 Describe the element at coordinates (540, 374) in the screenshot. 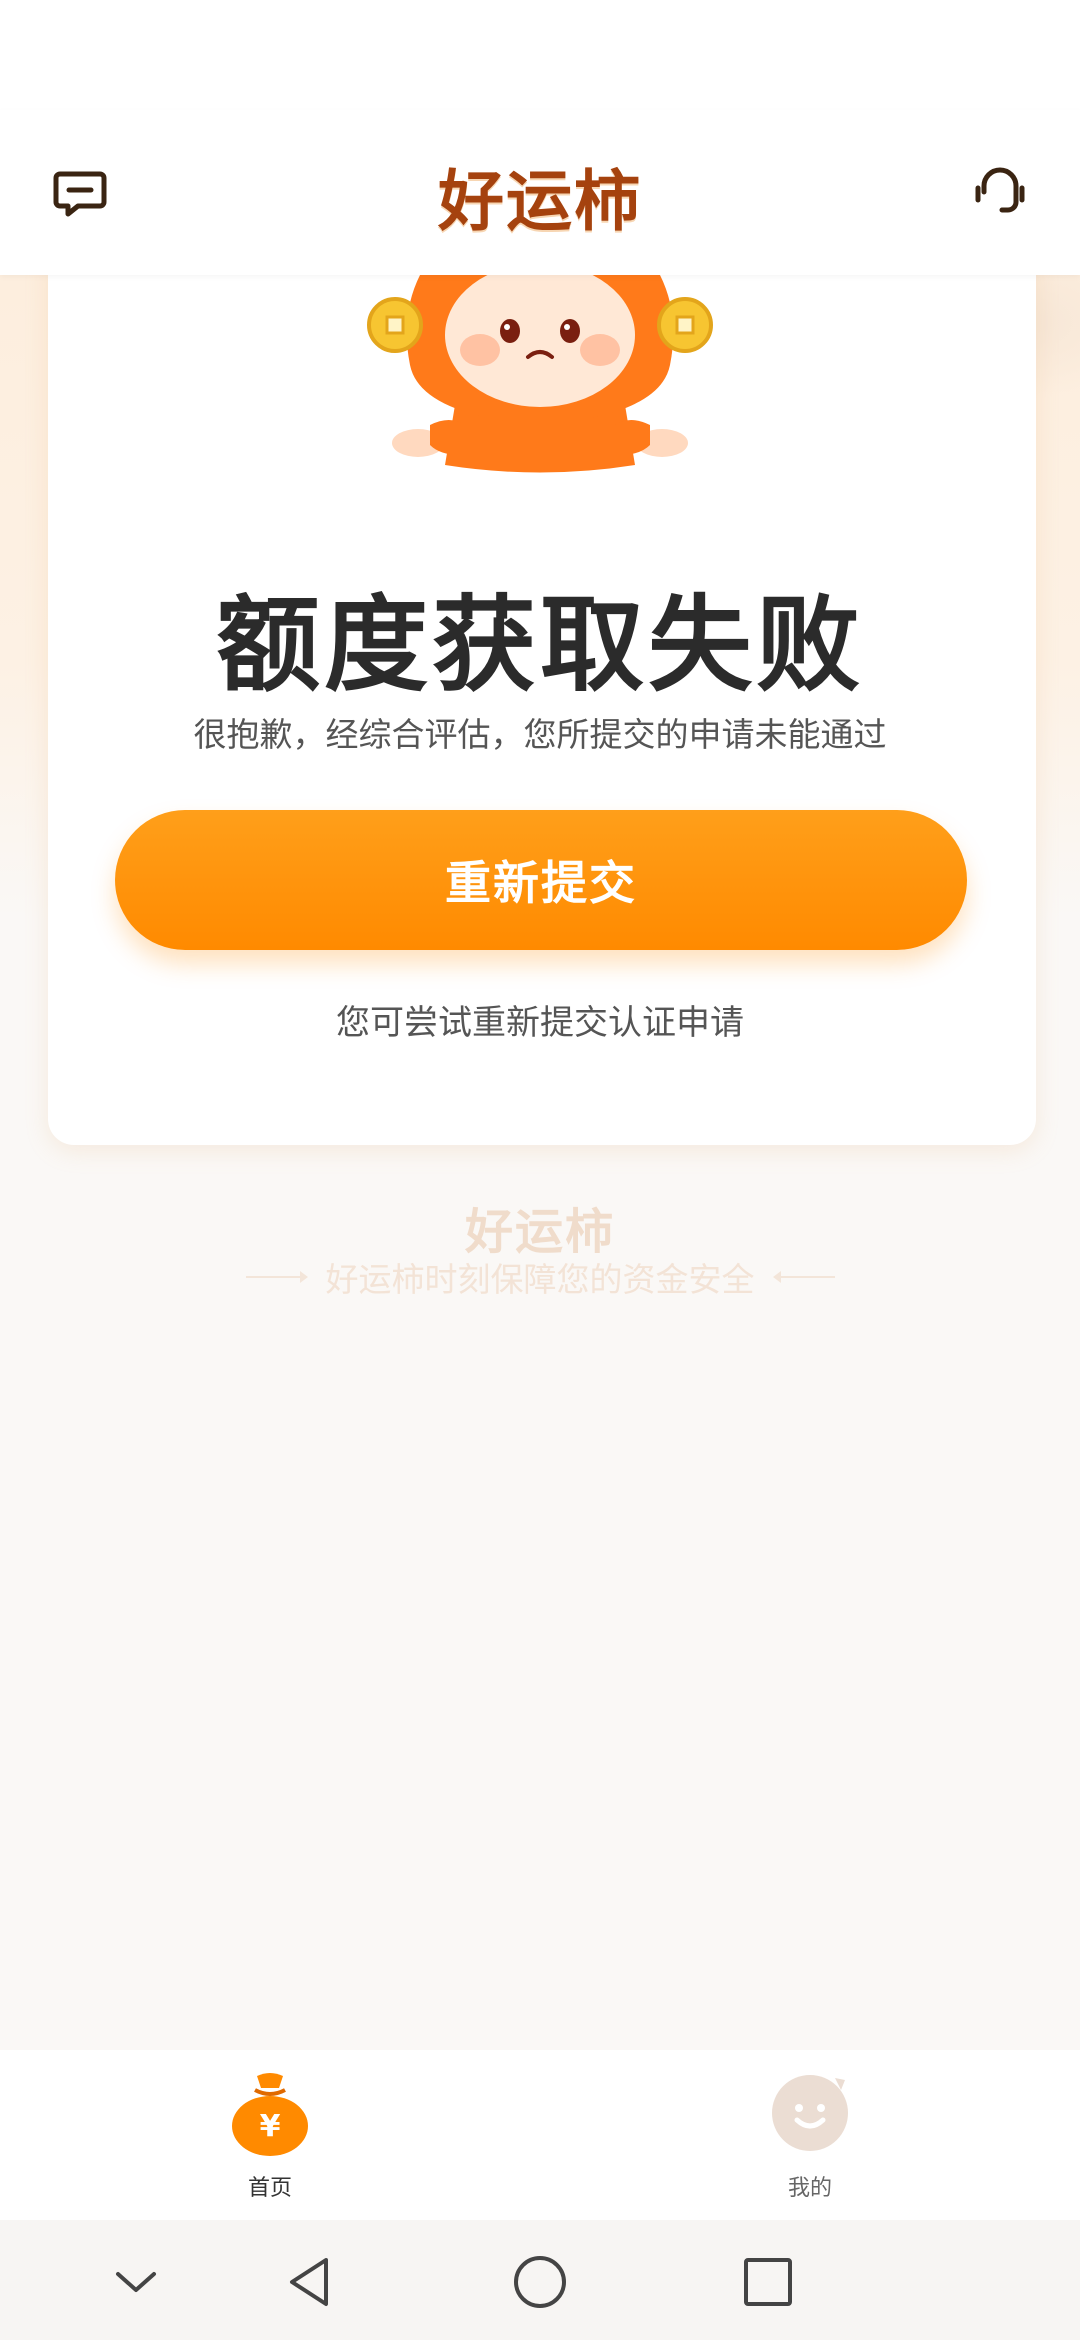

I see `mascot-sad-illustration` at that location.